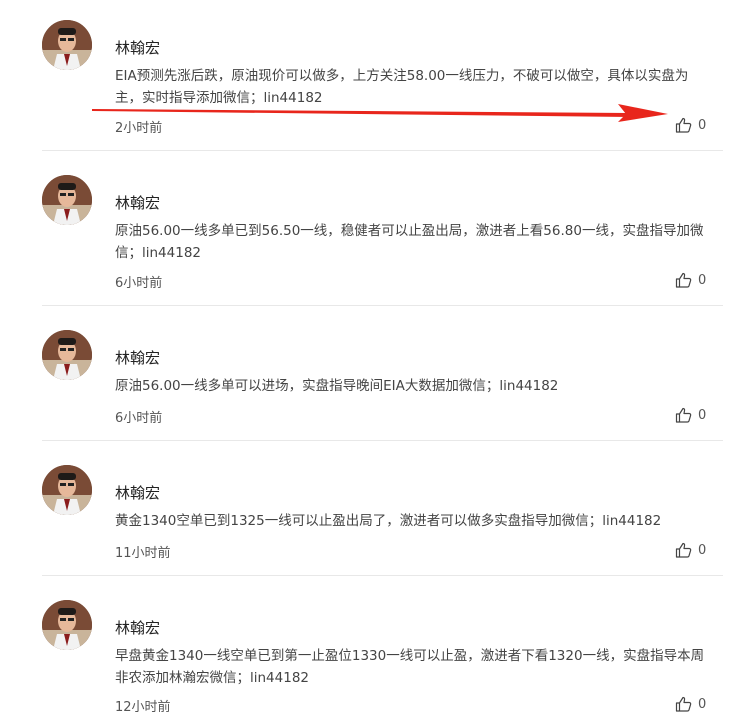 The width and height of the screenshot is (746, 724). Describe the element at coordinates (143, 707) in the screenshot. I see `comment-time: 12小时前` at that location.